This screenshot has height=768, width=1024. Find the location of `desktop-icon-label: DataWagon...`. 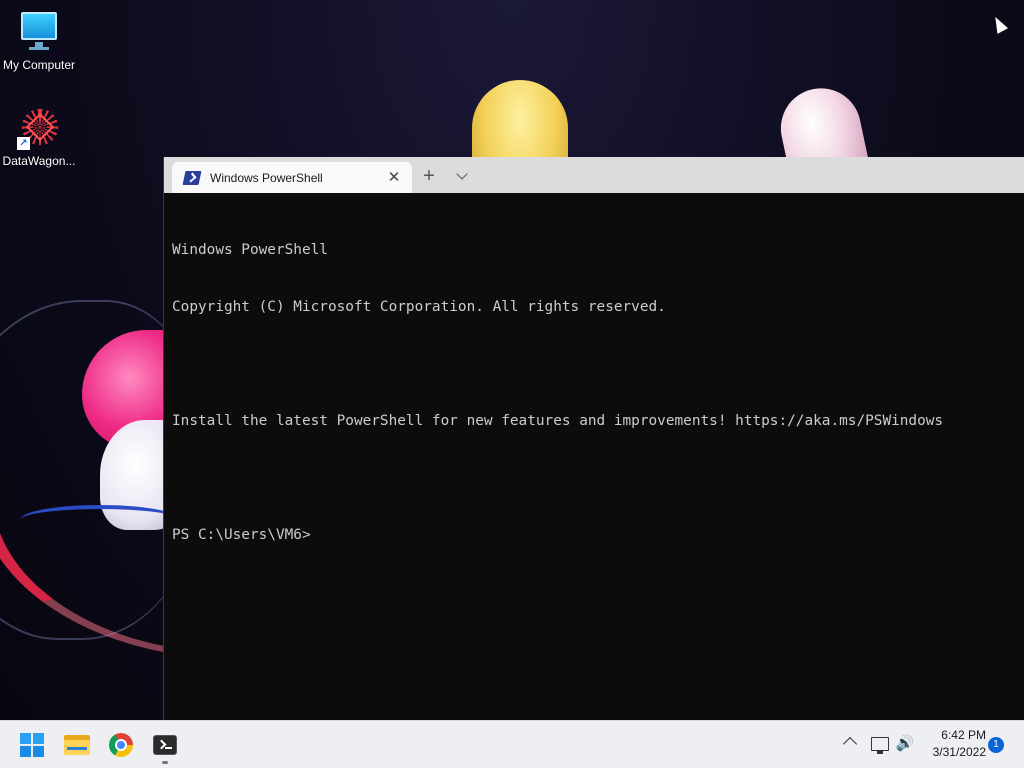

desktop-icon-label: DataWagon... is located at coordinates (39, 161).